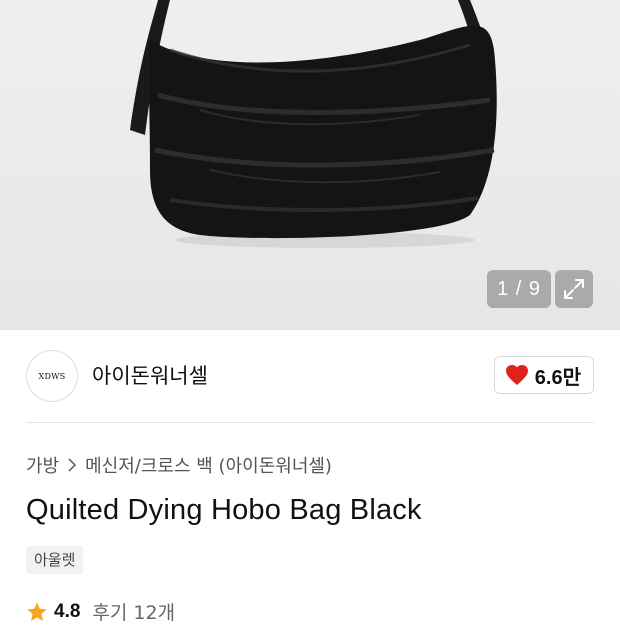  What do you see at coordinates (224, 510) in the screenshot?
I see `product-title: Quilted Dying Hobo Bag Black` at bounding box center [224, 510].